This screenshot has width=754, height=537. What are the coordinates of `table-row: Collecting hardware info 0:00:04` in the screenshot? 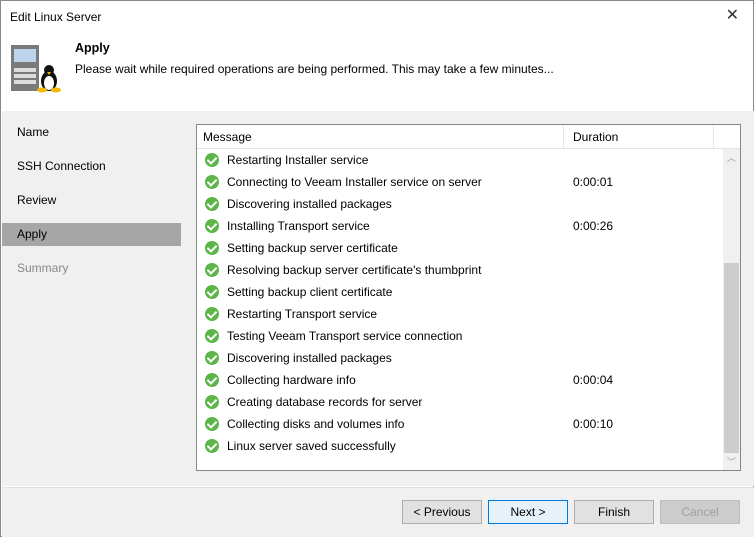 It's located at (468, 380).